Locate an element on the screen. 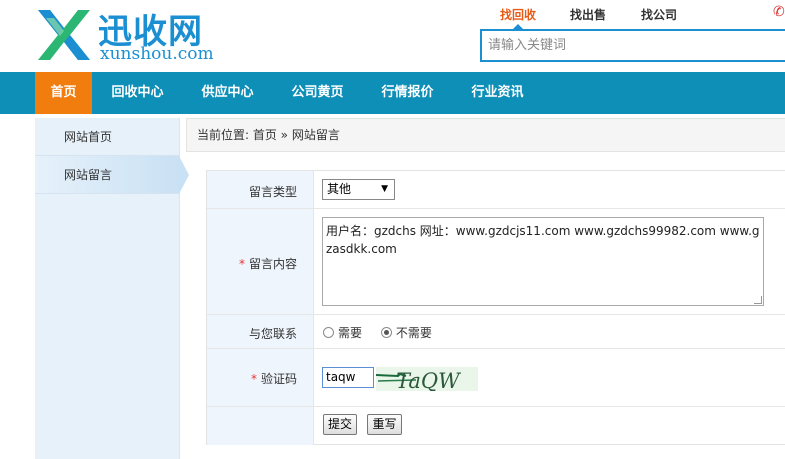 The height and width of the screenshot is (459, 785). form-row-contact: 与您联系 需要 不需要 is located at coordinates (496, 332).